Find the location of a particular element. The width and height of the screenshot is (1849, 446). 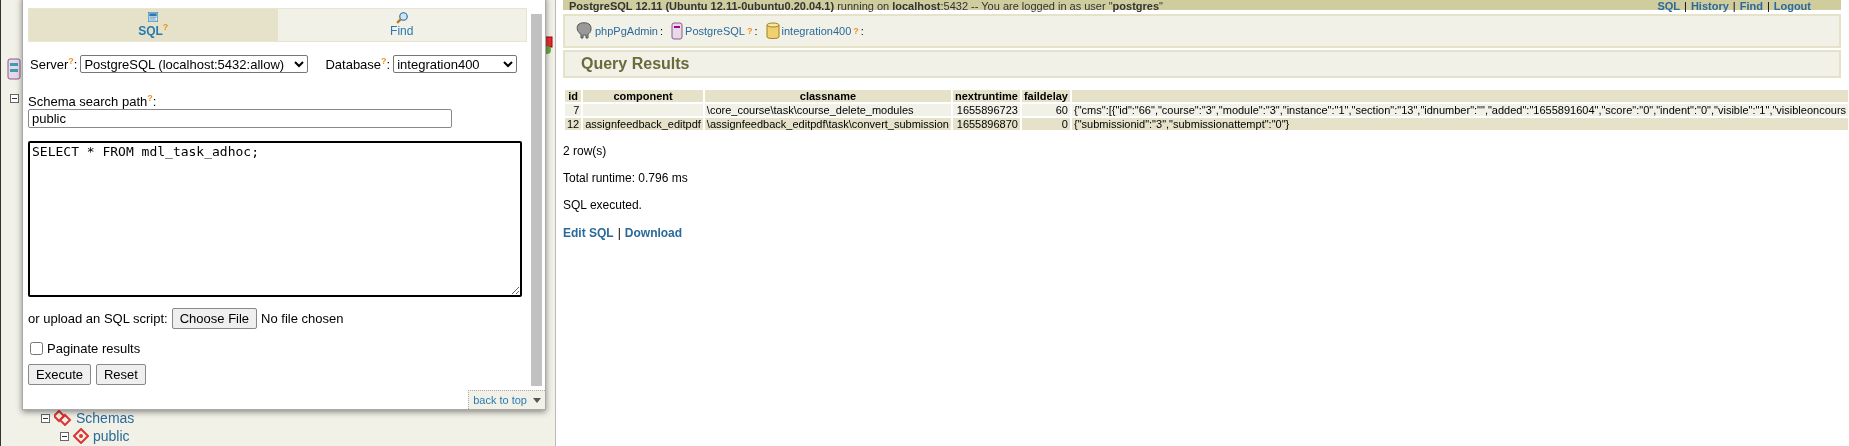

paginate-checkbox is located at coordinates (36, 349).